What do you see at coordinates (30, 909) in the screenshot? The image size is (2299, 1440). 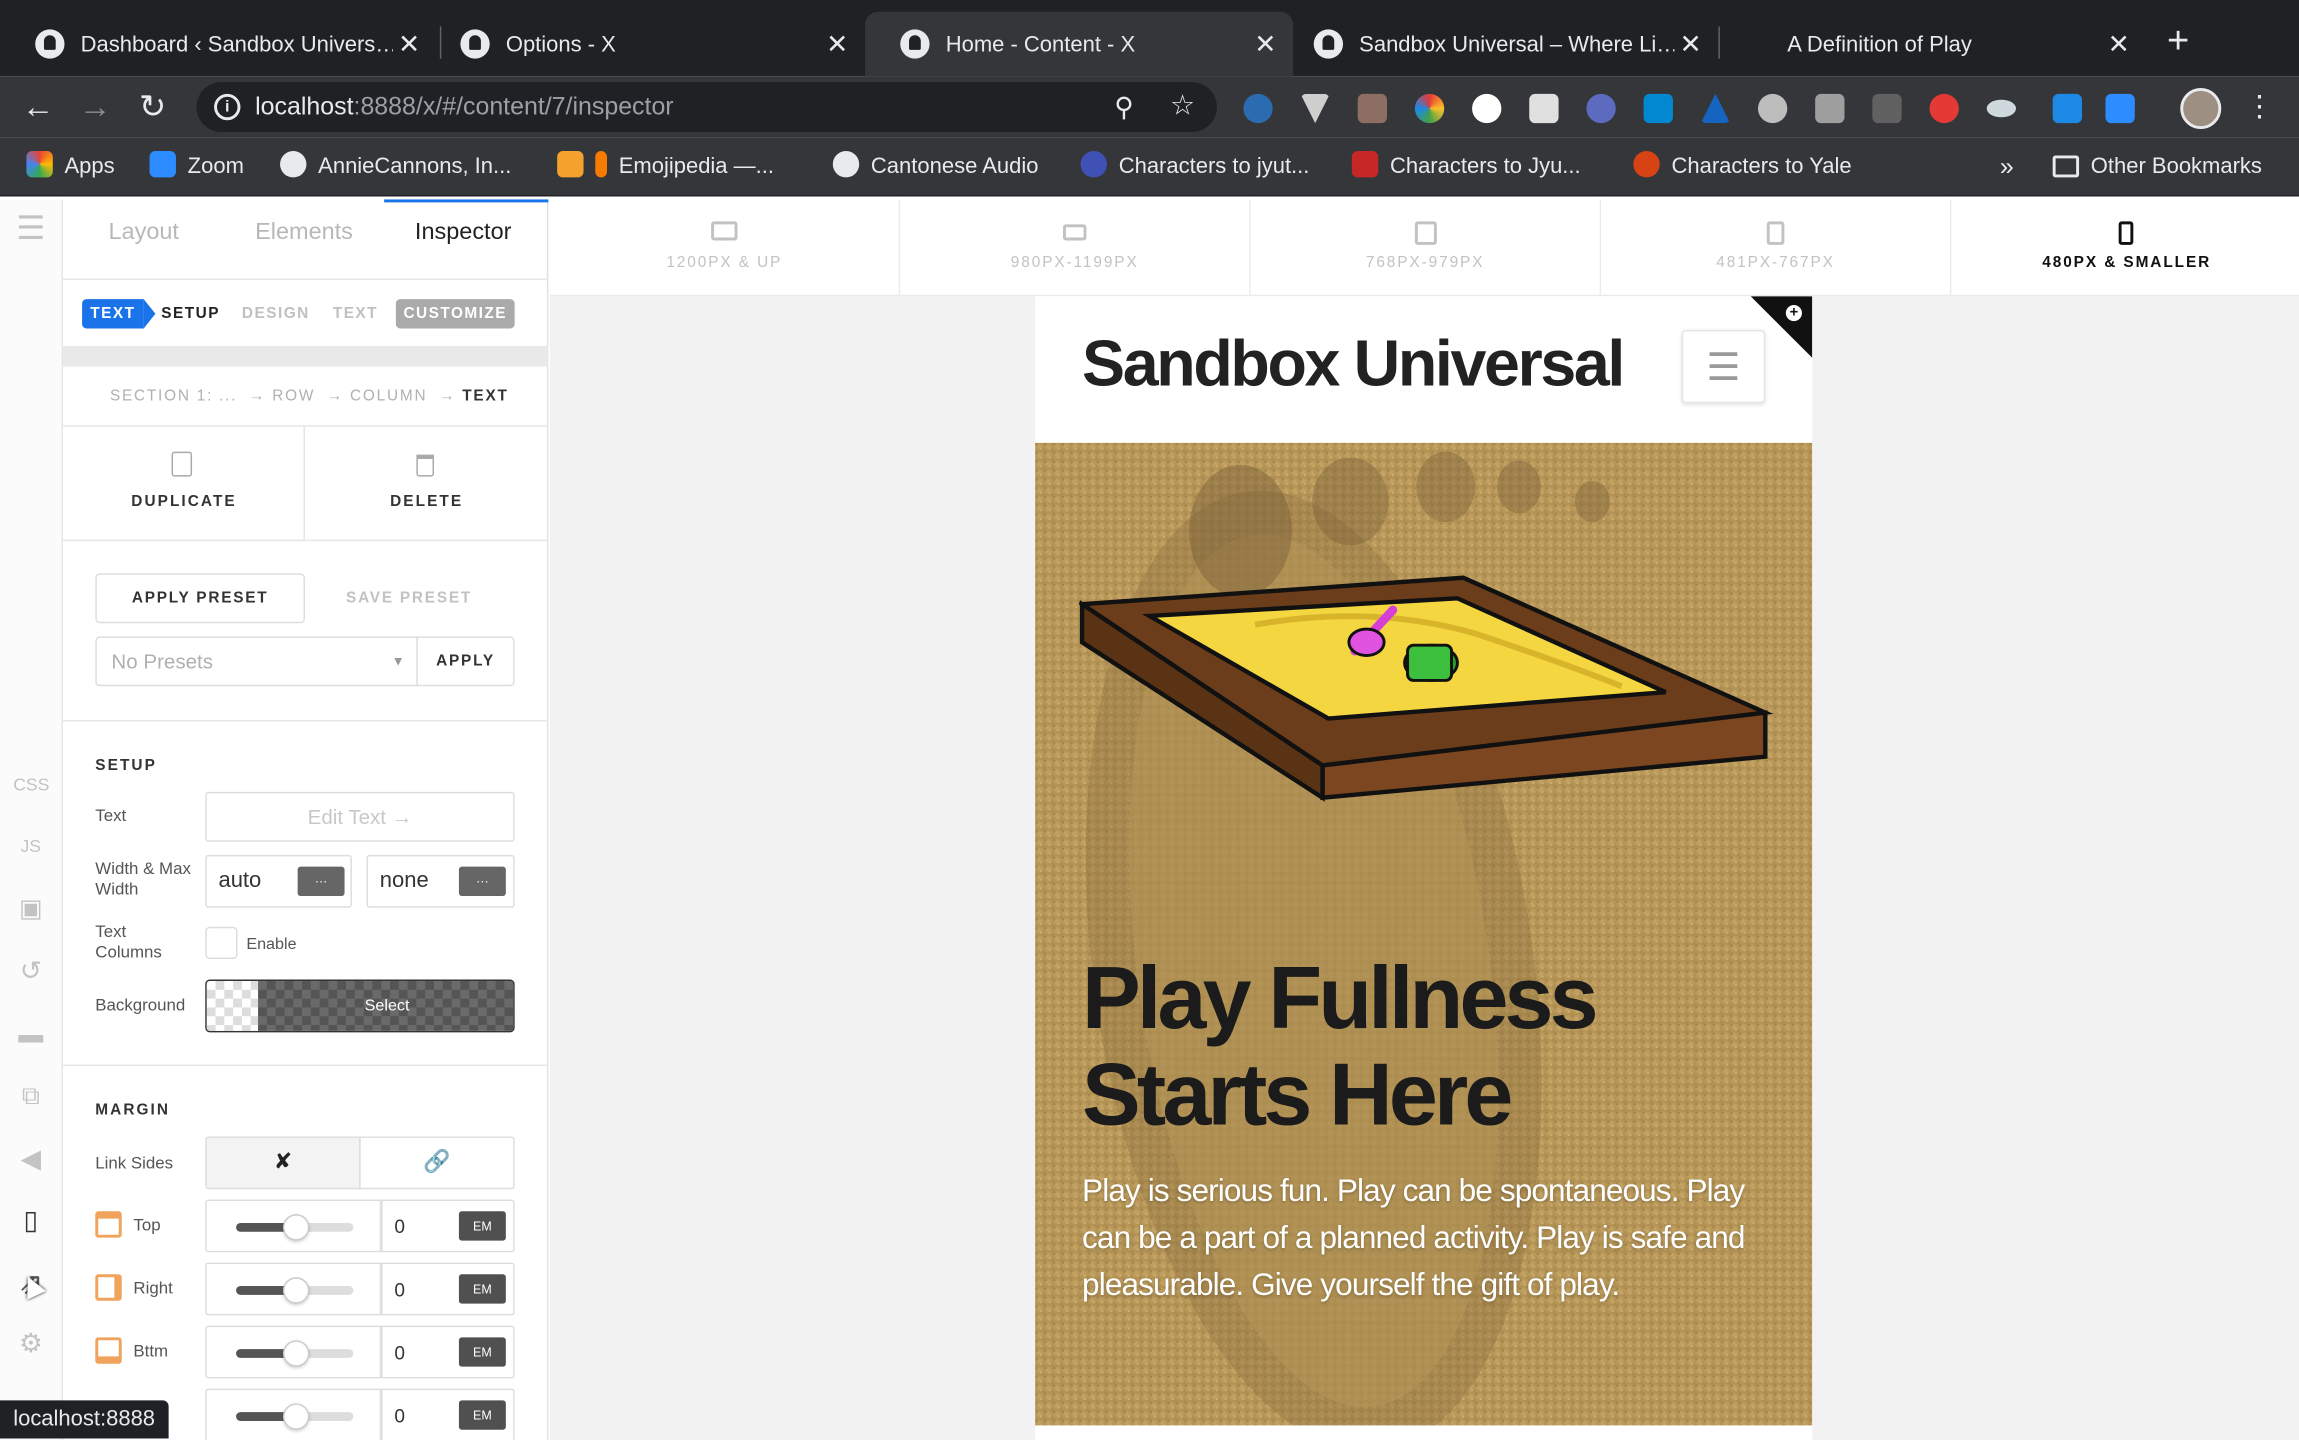 I see `chat-icon: ▣` at bounding box center [30, 909].